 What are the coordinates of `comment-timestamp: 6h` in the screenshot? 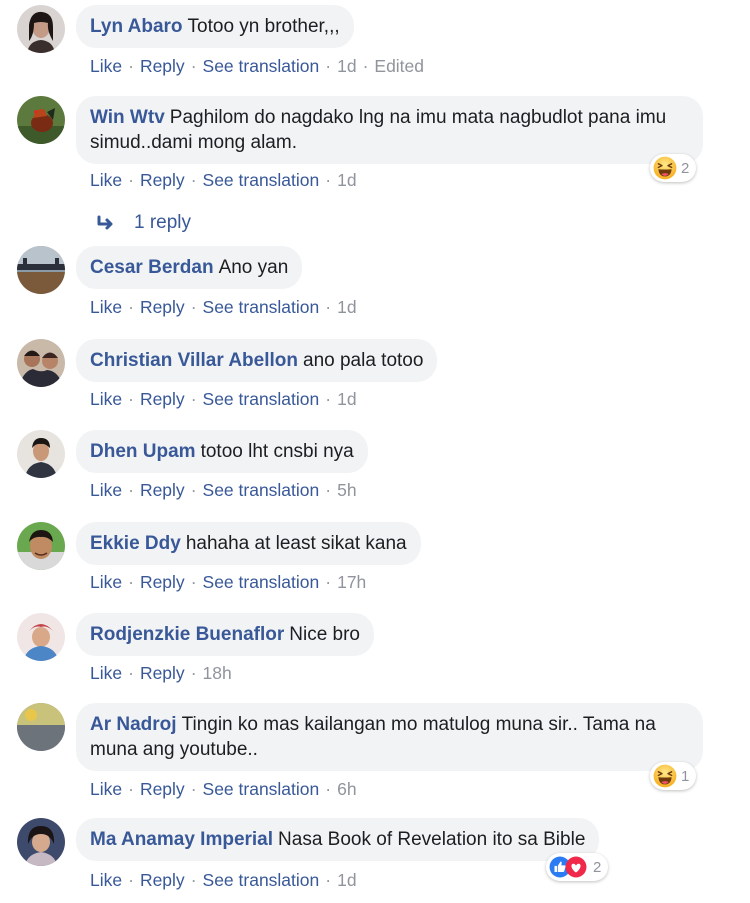 It's located at (346, 789).